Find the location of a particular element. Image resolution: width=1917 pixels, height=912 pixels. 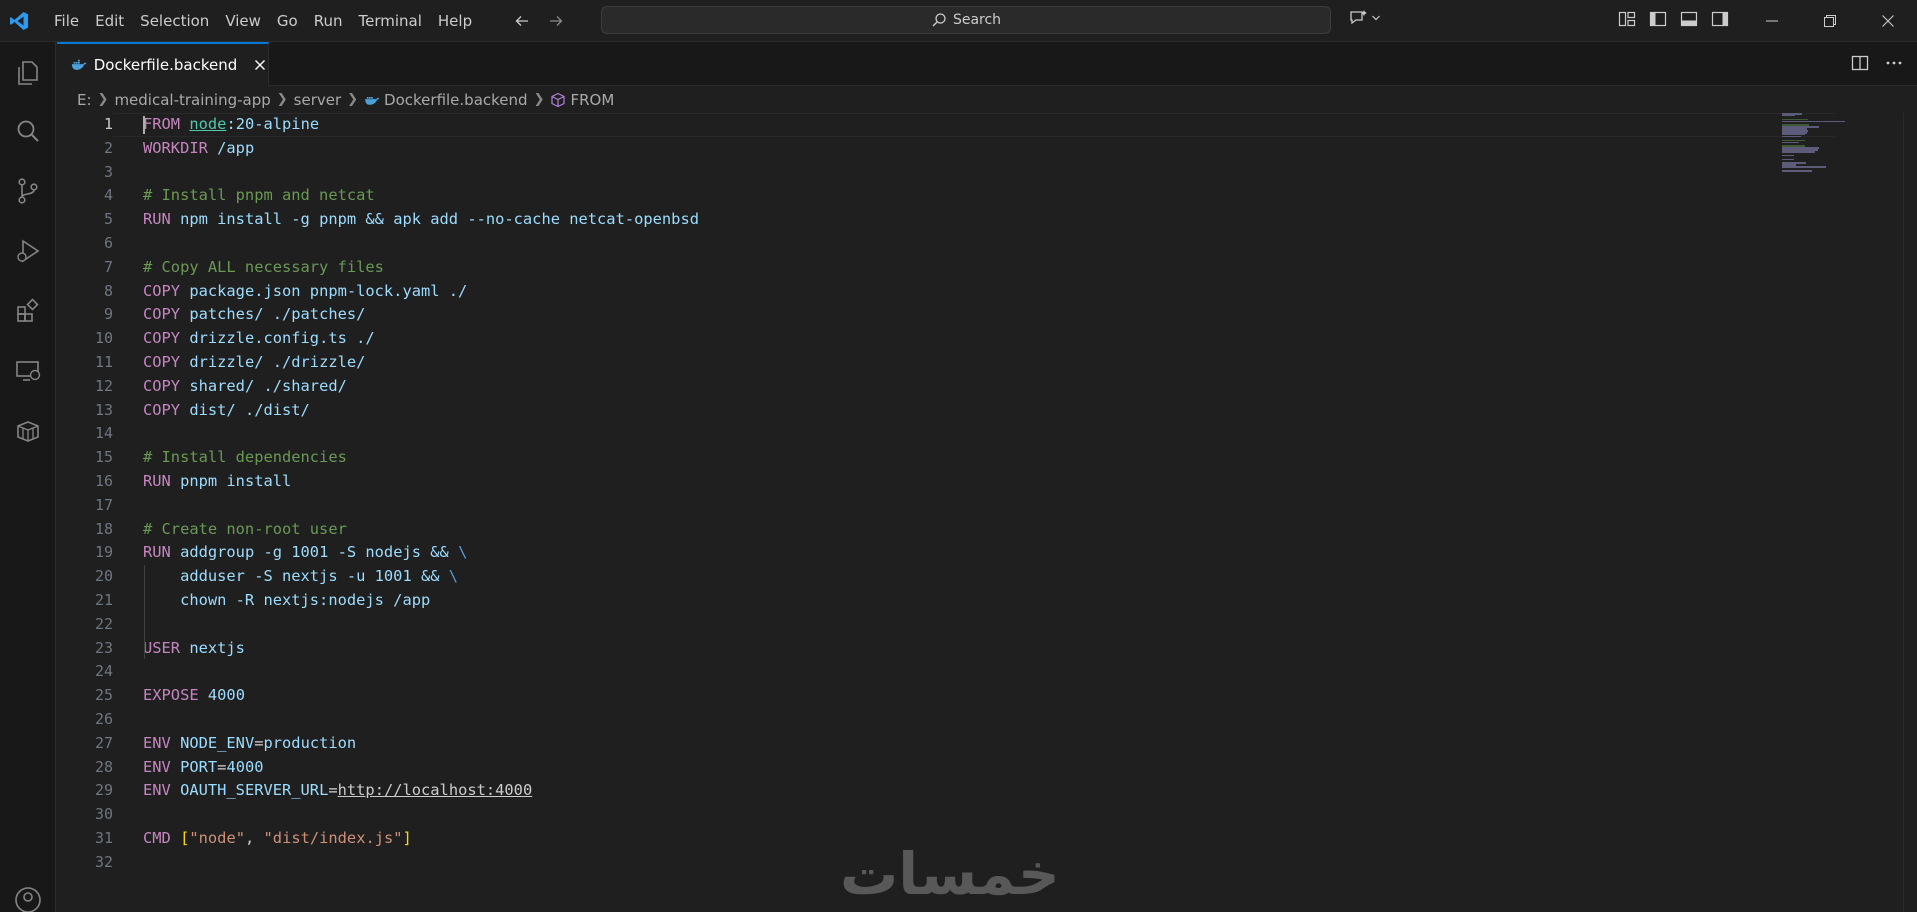

toggle-panel-icon is located at coordinates (1689, 19).